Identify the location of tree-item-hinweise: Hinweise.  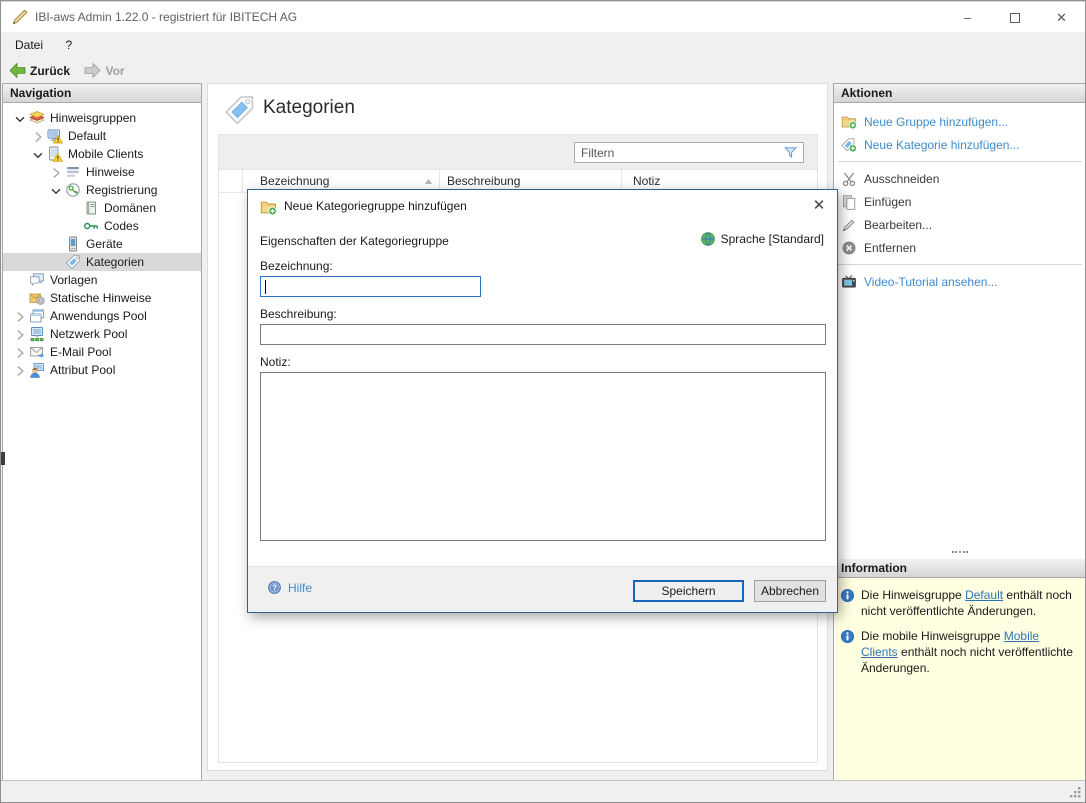
(102, 172).